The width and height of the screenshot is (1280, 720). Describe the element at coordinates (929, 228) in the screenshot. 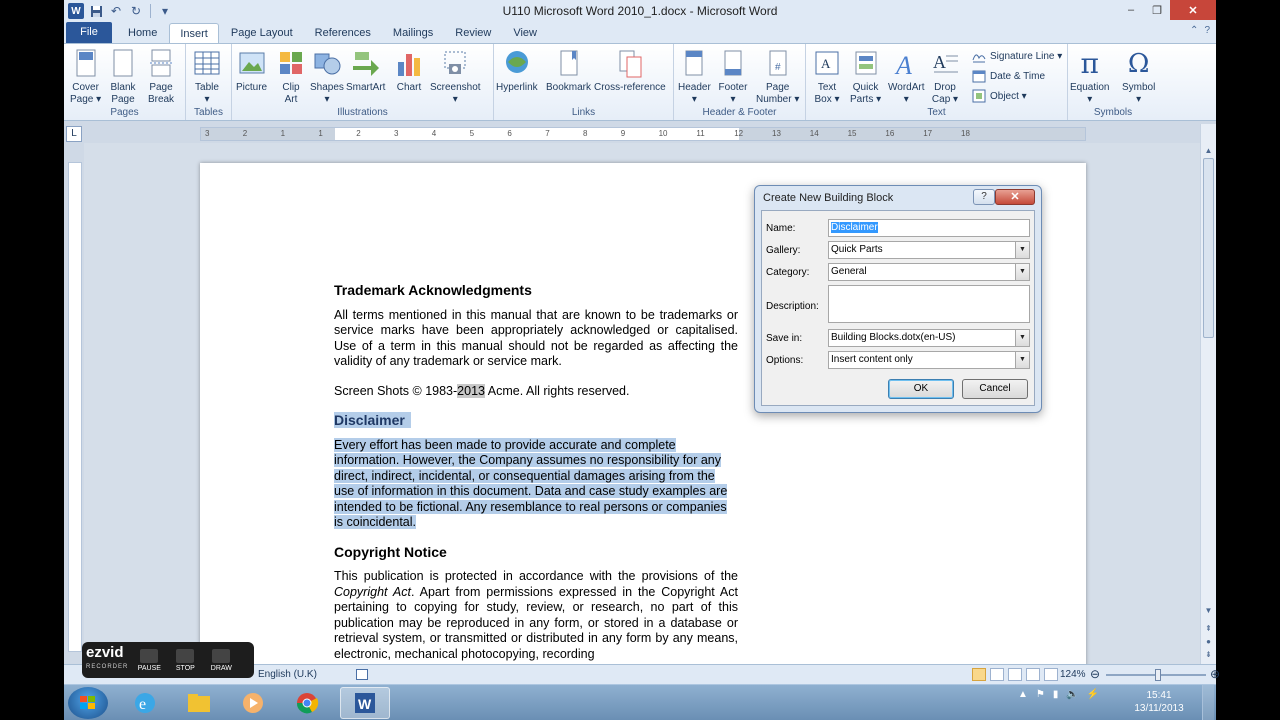

I see `name-field: Disclaimer` at that location.